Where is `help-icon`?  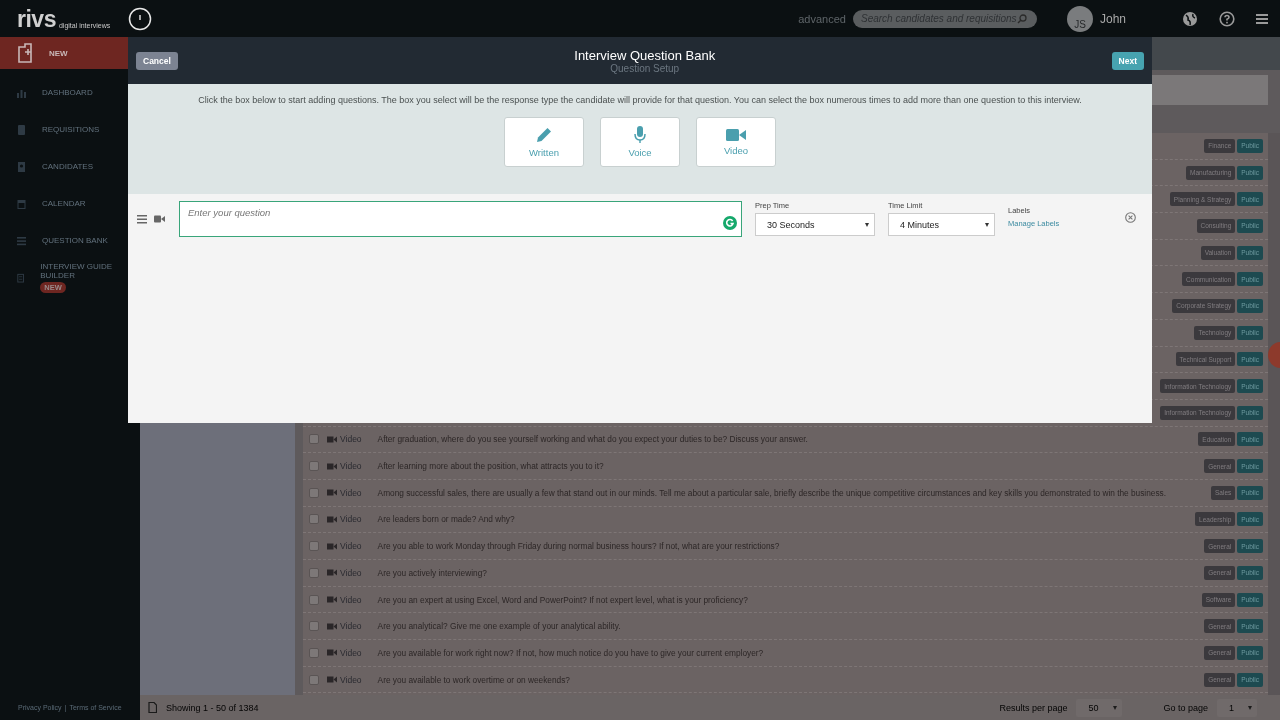 help-icon is located at coordinates (1227, 18).